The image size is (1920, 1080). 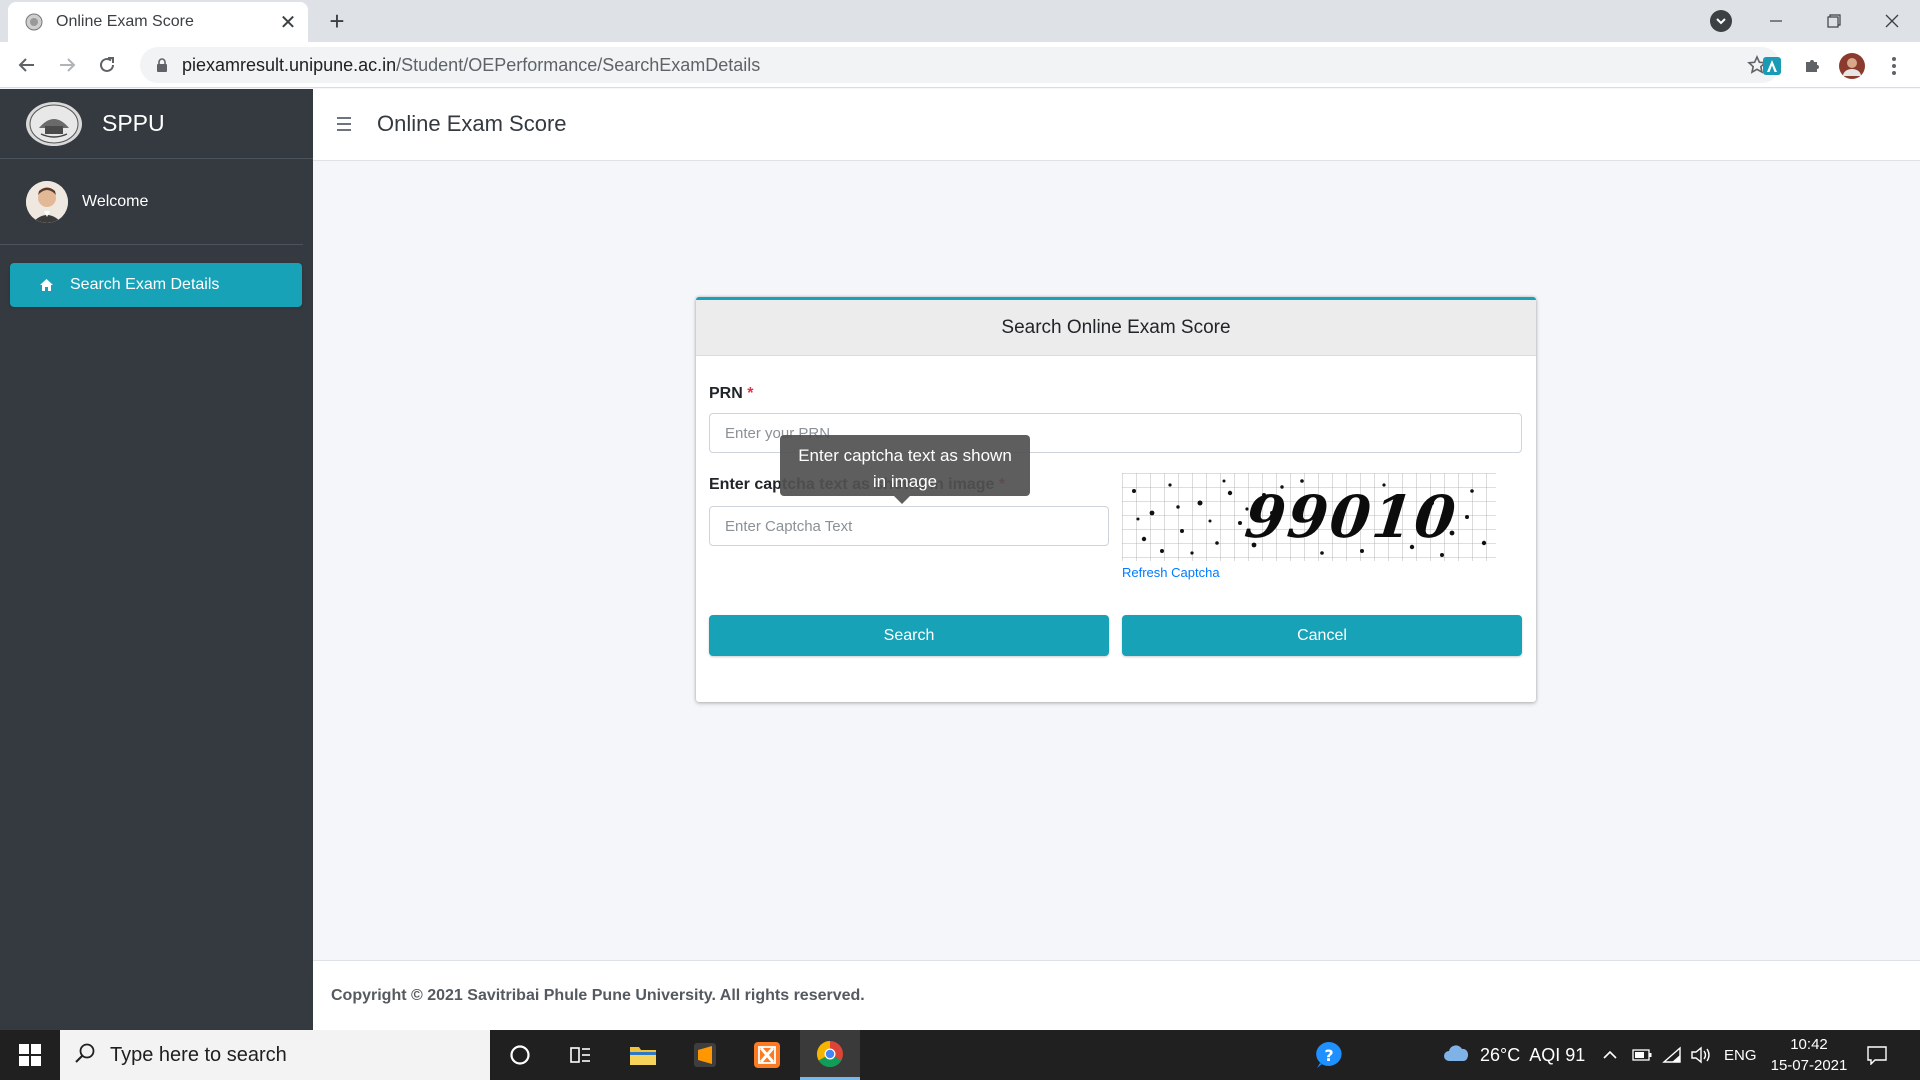 What do you see at coordinates (156, 559) in the screenshot?
I see `sidebar: SPPU Welcome Search Exam Details` at bounding box center [156, 559].